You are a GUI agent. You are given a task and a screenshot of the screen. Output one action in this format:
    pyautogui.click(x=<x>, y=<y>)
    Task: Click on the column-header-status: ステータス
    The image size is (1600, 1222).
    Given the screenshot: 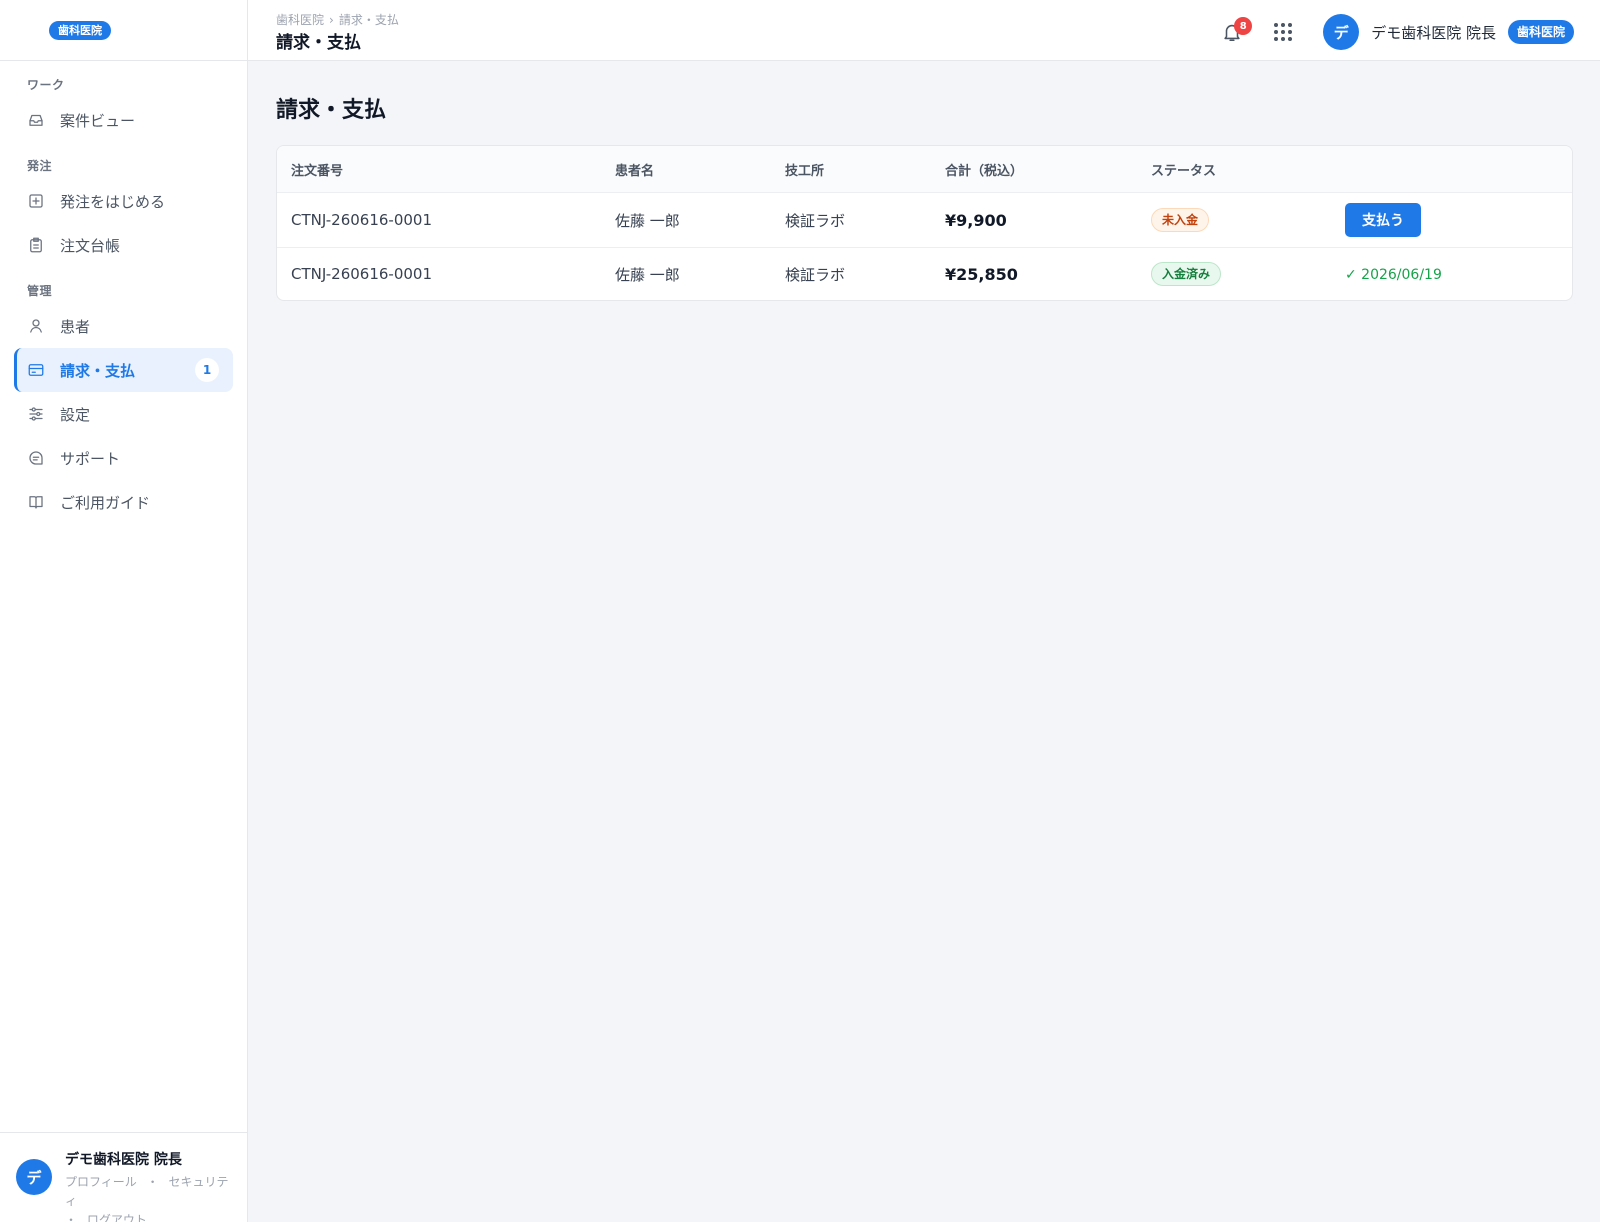 What is the action you would take?
    pyautogui.click(x=1184, y=171)
    